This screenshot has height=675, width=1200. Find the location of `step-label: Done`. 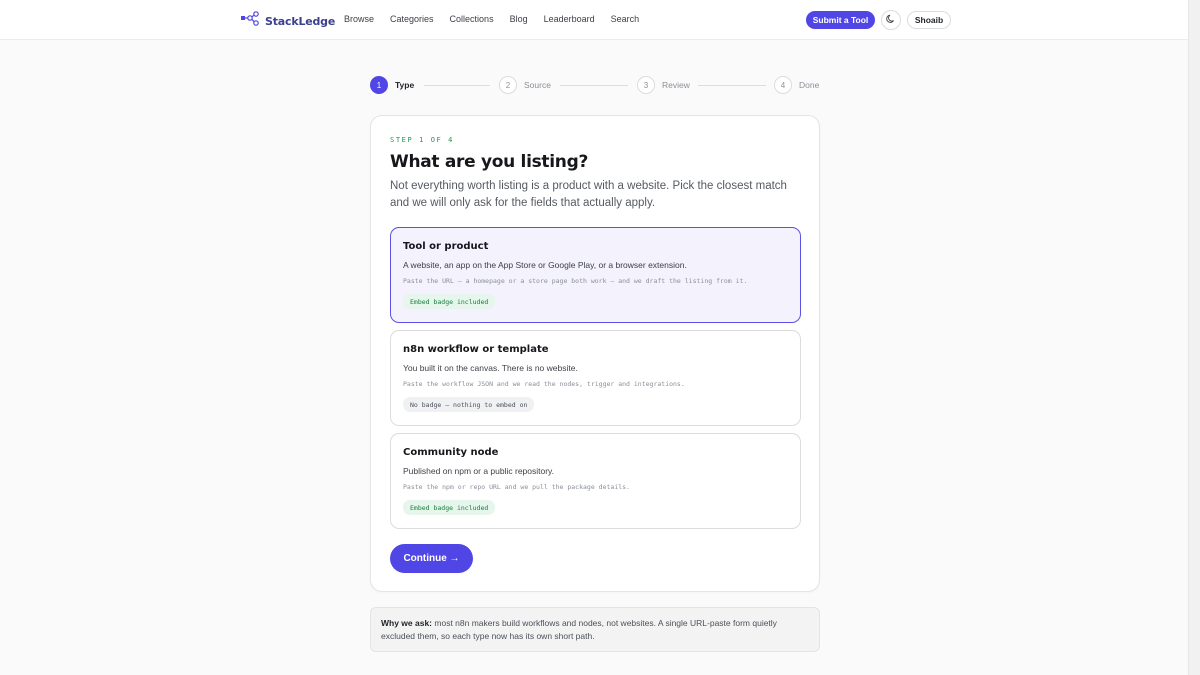

step-label: Done is located at coordinates (809, 85).